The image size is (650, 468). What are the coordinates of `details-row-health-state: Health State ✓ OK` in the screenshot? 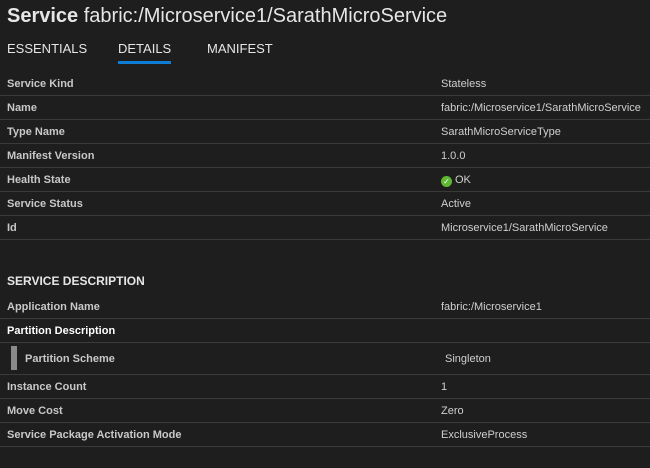 It's located at (325, 180).